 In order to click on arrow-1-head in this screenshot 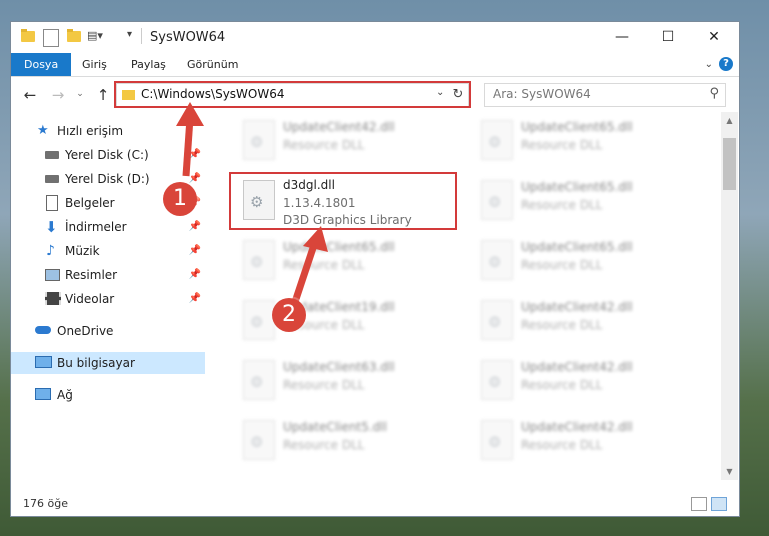, I will do `click(190, 114)`.